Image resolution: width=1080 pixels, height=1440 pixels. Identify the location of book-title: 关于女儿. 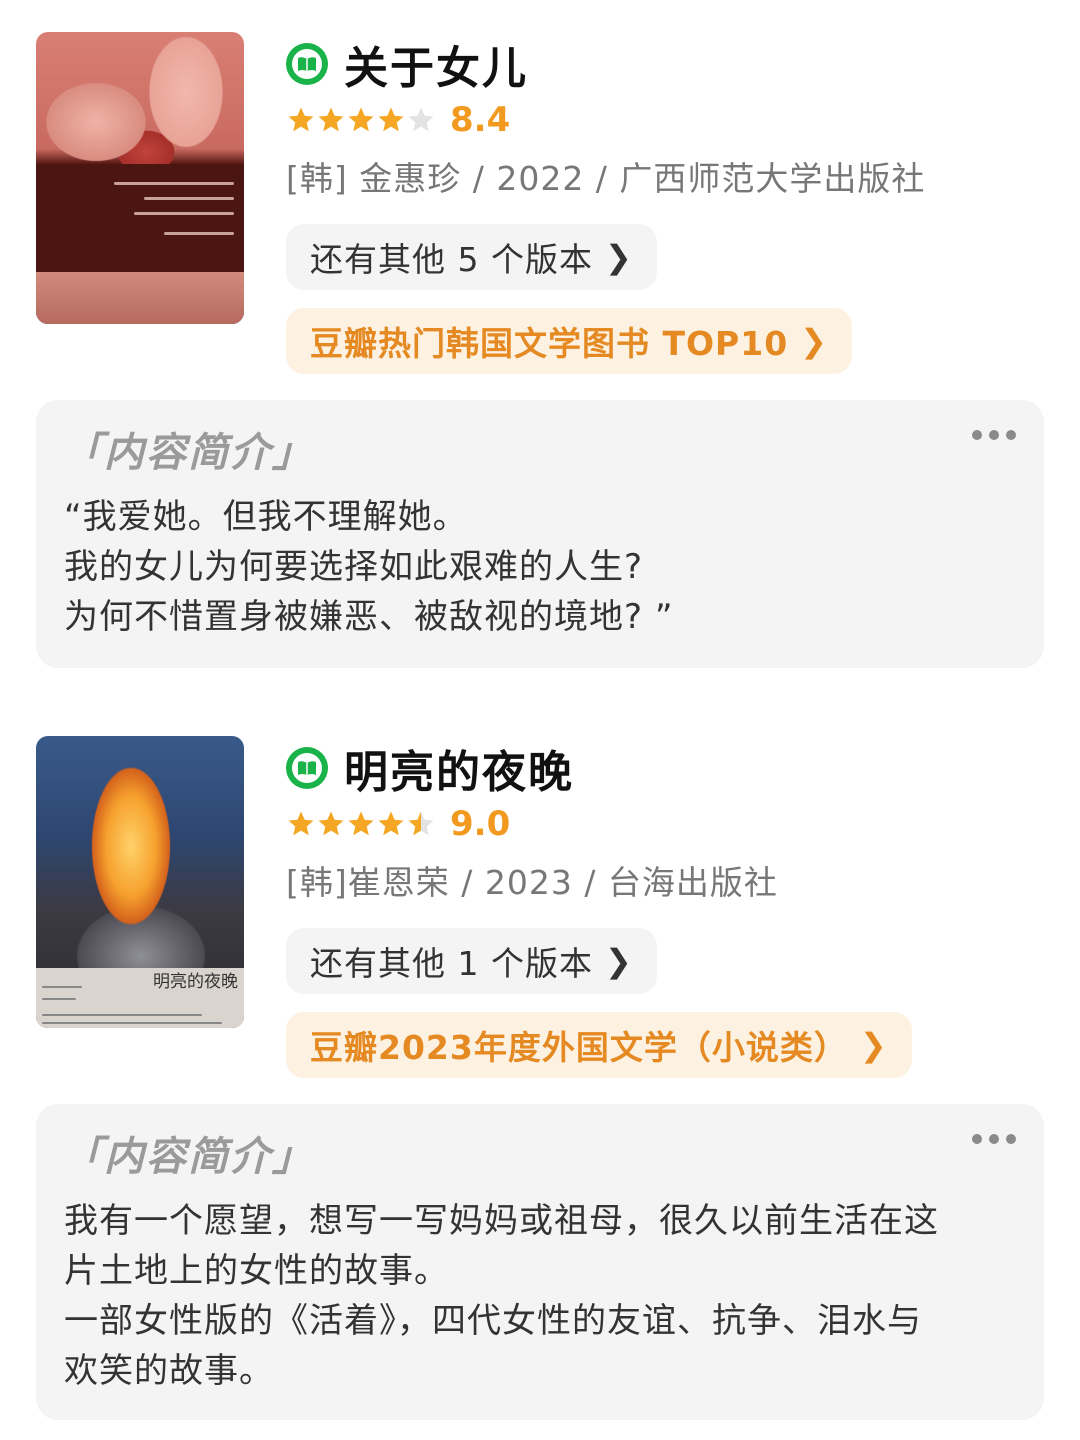
(436, 68).